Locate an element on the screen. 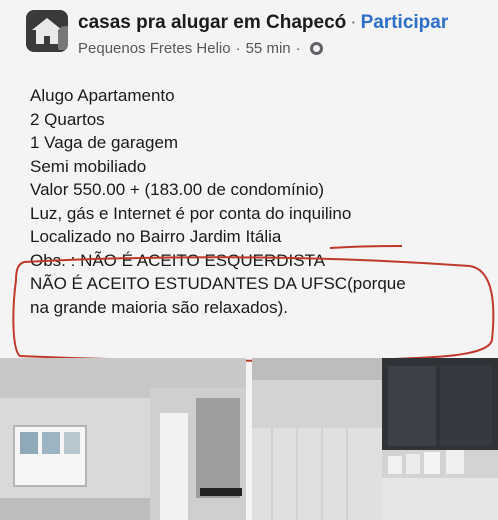  post-text-line: Alugo Apartamento is located at coordinates (102, 95).